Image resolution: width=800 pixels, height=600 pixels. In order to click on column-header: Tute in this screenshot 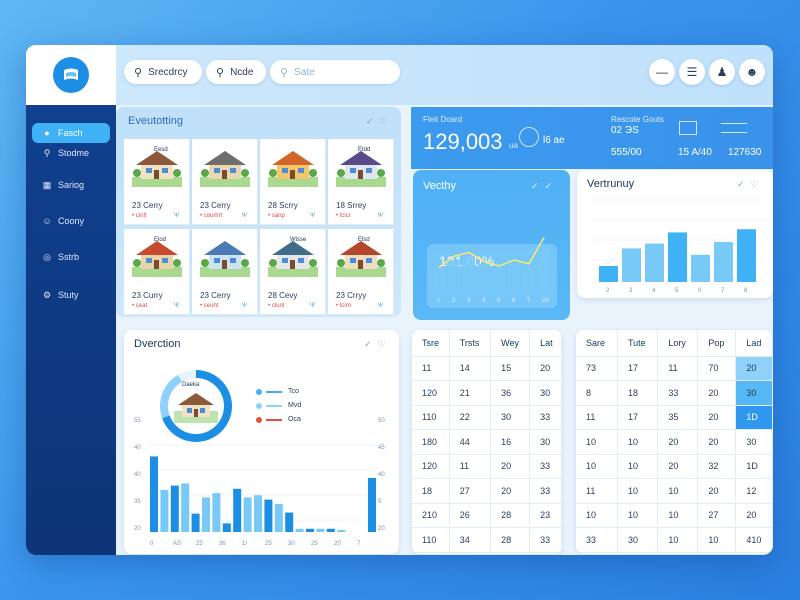, I will do `click(638, 343)`.